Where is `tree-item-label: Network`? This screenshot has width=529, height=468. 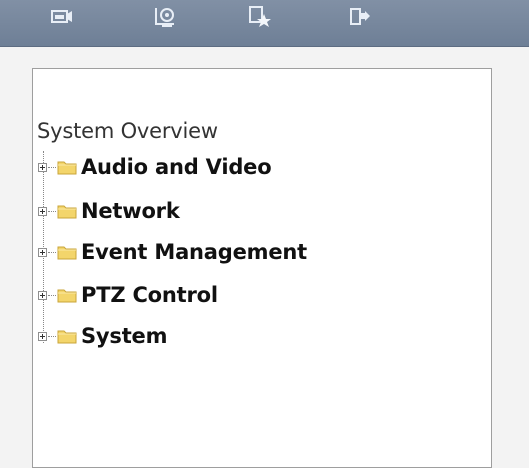 tree-item-label: Network is located at coordinates (130, 211).